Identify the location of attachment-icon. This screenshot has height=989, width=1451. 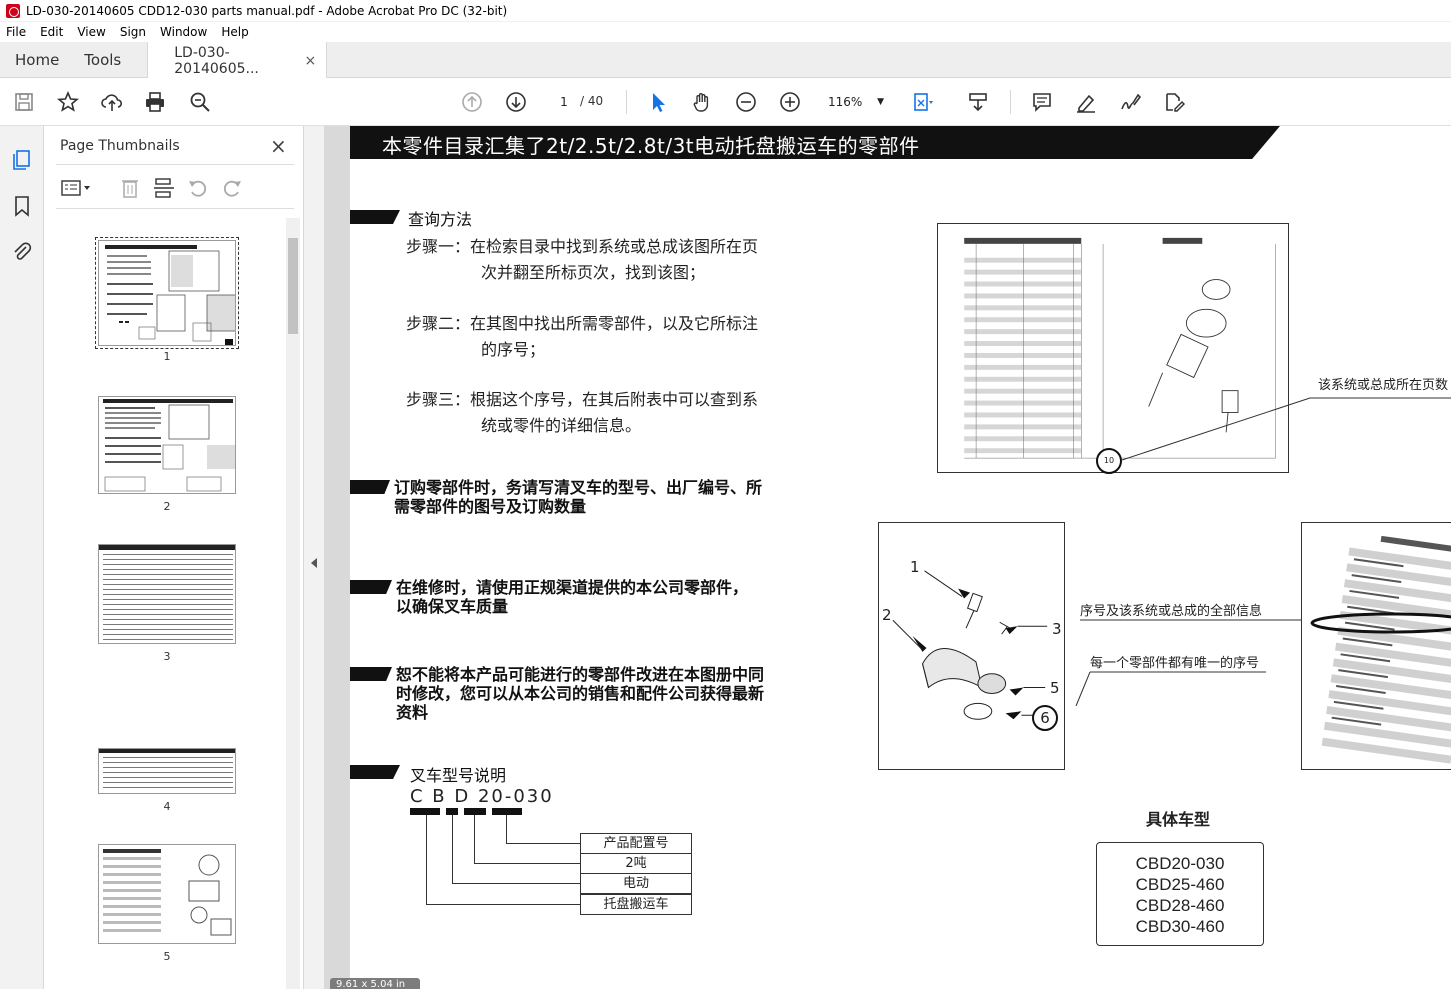
(22, 252).